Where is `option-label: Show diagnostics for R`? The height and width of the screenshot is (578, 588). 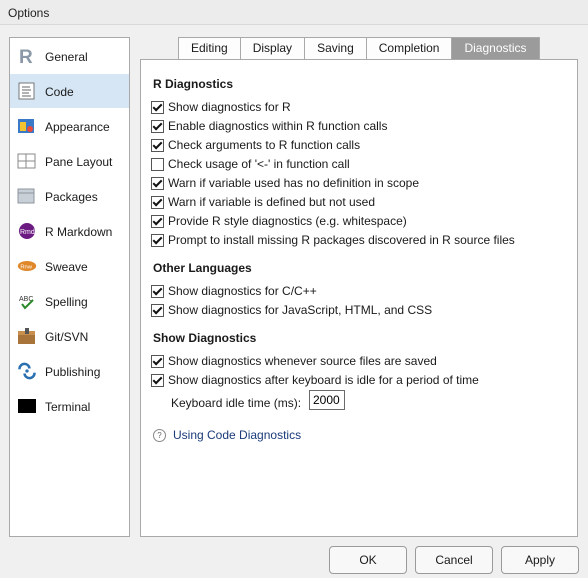 option-label: Show diagnostics for R is located at coordinates (229, 107).